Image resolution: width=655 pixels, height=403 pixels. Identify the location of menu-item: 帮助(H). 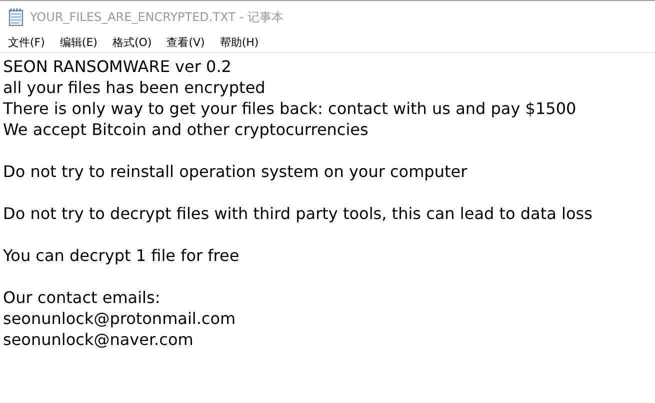
(239, 42).